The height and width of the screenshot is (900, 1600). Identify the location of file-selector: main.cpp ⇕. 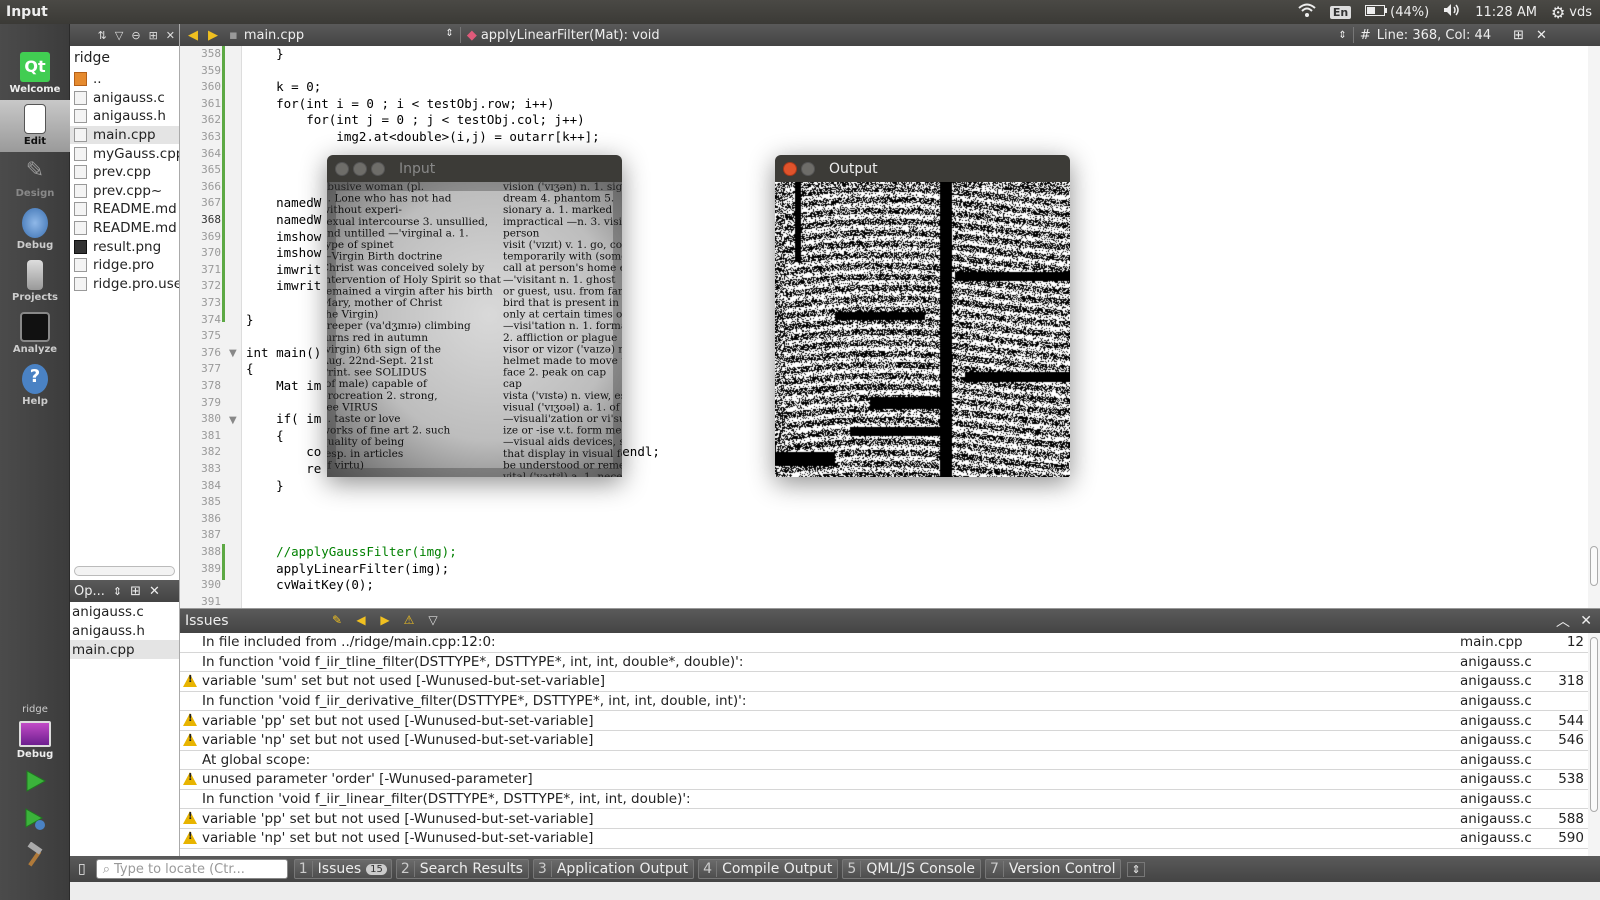
(349, 35).